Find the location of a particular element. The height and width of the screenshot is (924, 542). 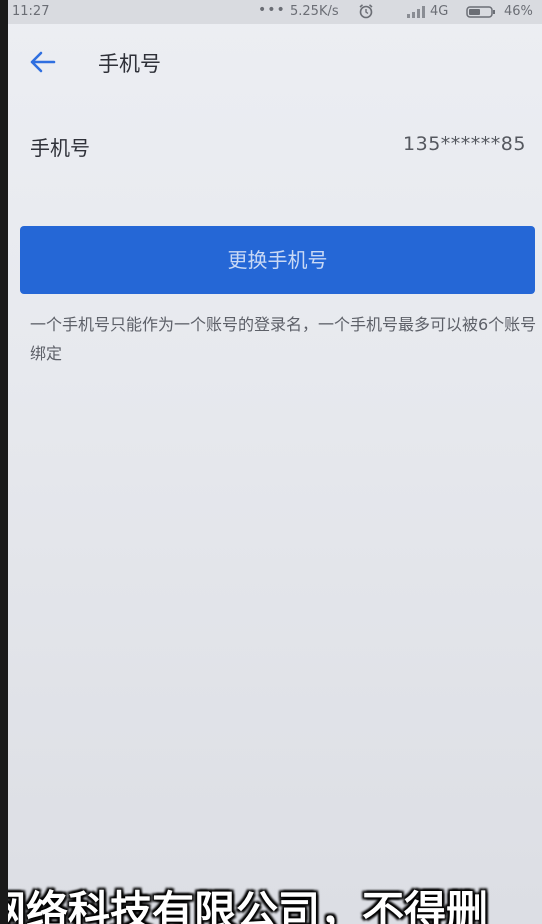

change-phone-button: 更换手机号 is located at coordinates (277, 260).